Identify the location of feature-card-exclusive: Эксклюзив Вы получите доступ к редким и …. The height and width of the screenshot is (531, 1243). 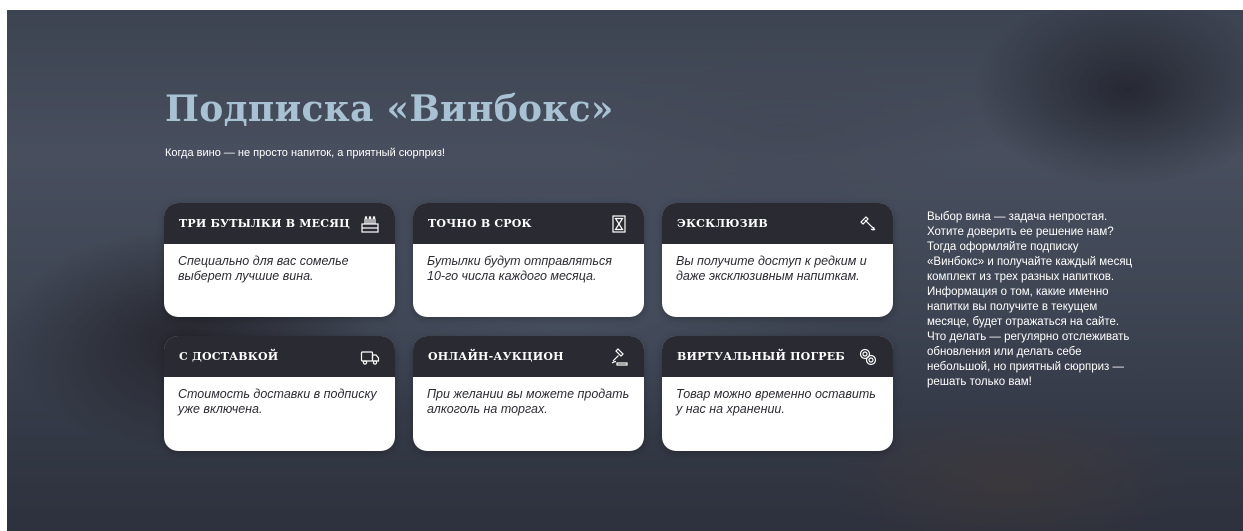
(777, 260).